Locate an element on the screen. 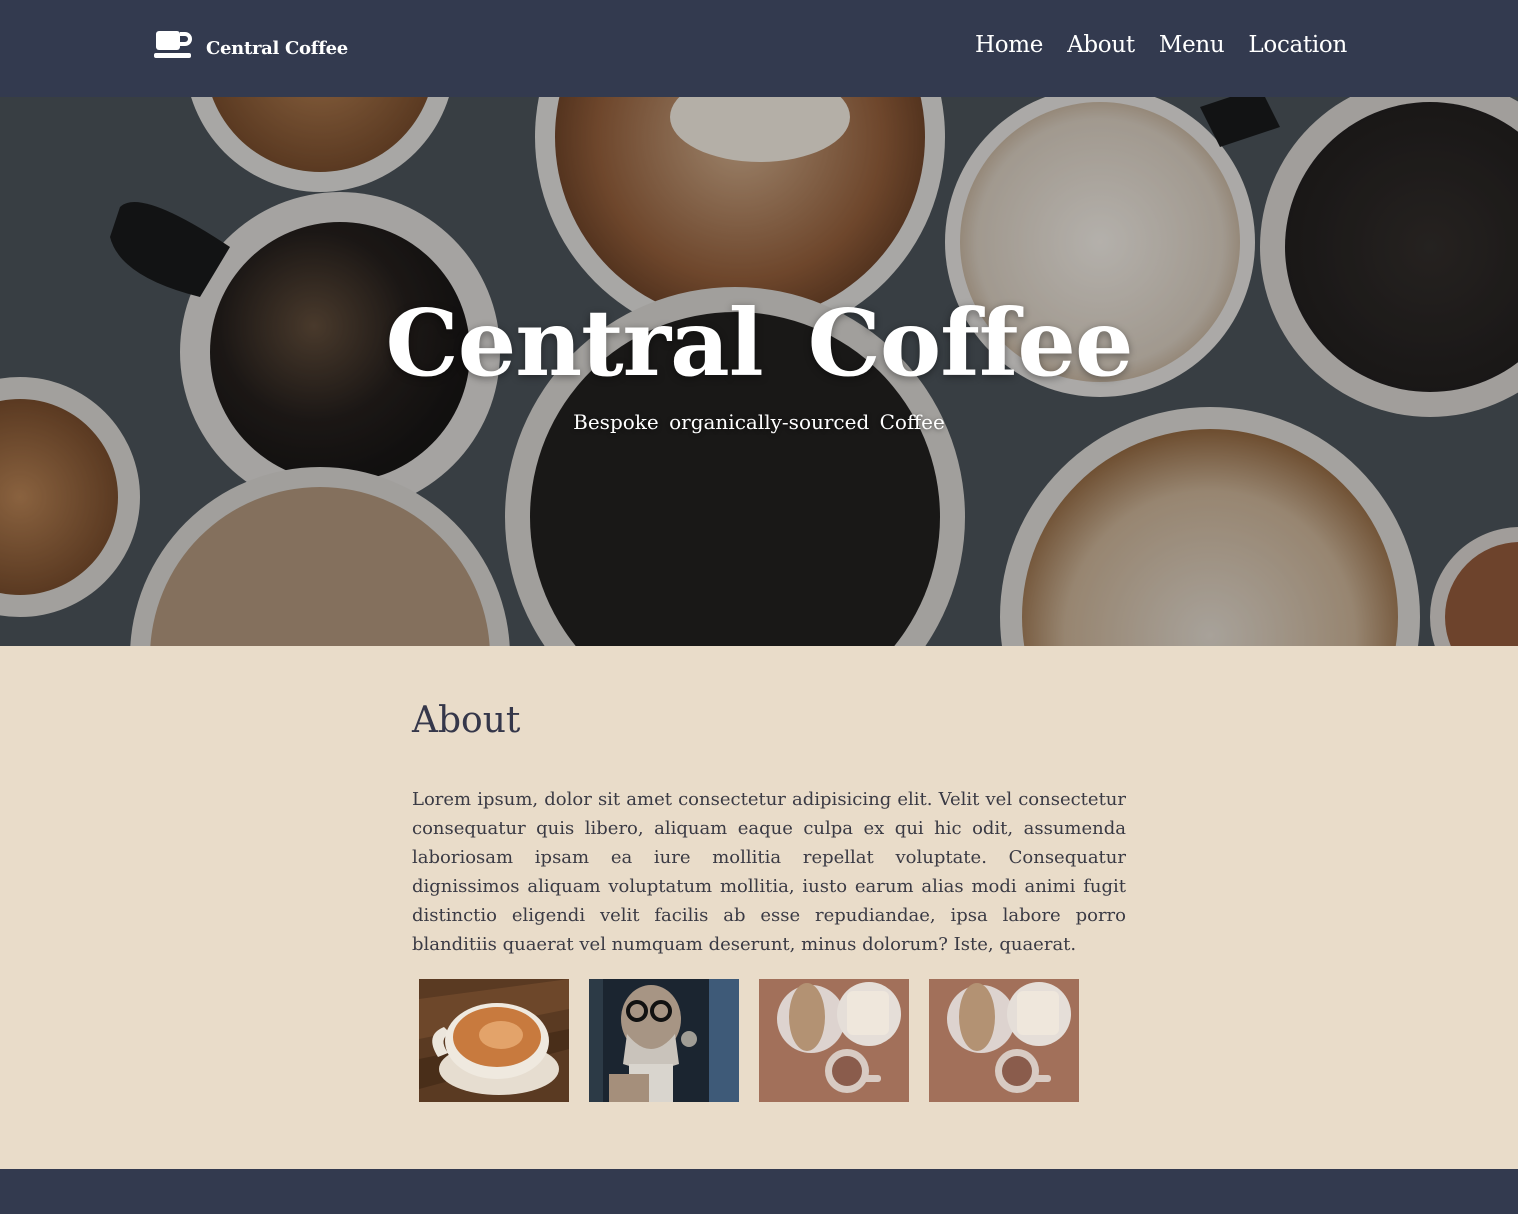 This screenshot has width=1518, height=1214. navbar: Central Coffee Home About Menu Location is located at coordinates (759, 48).